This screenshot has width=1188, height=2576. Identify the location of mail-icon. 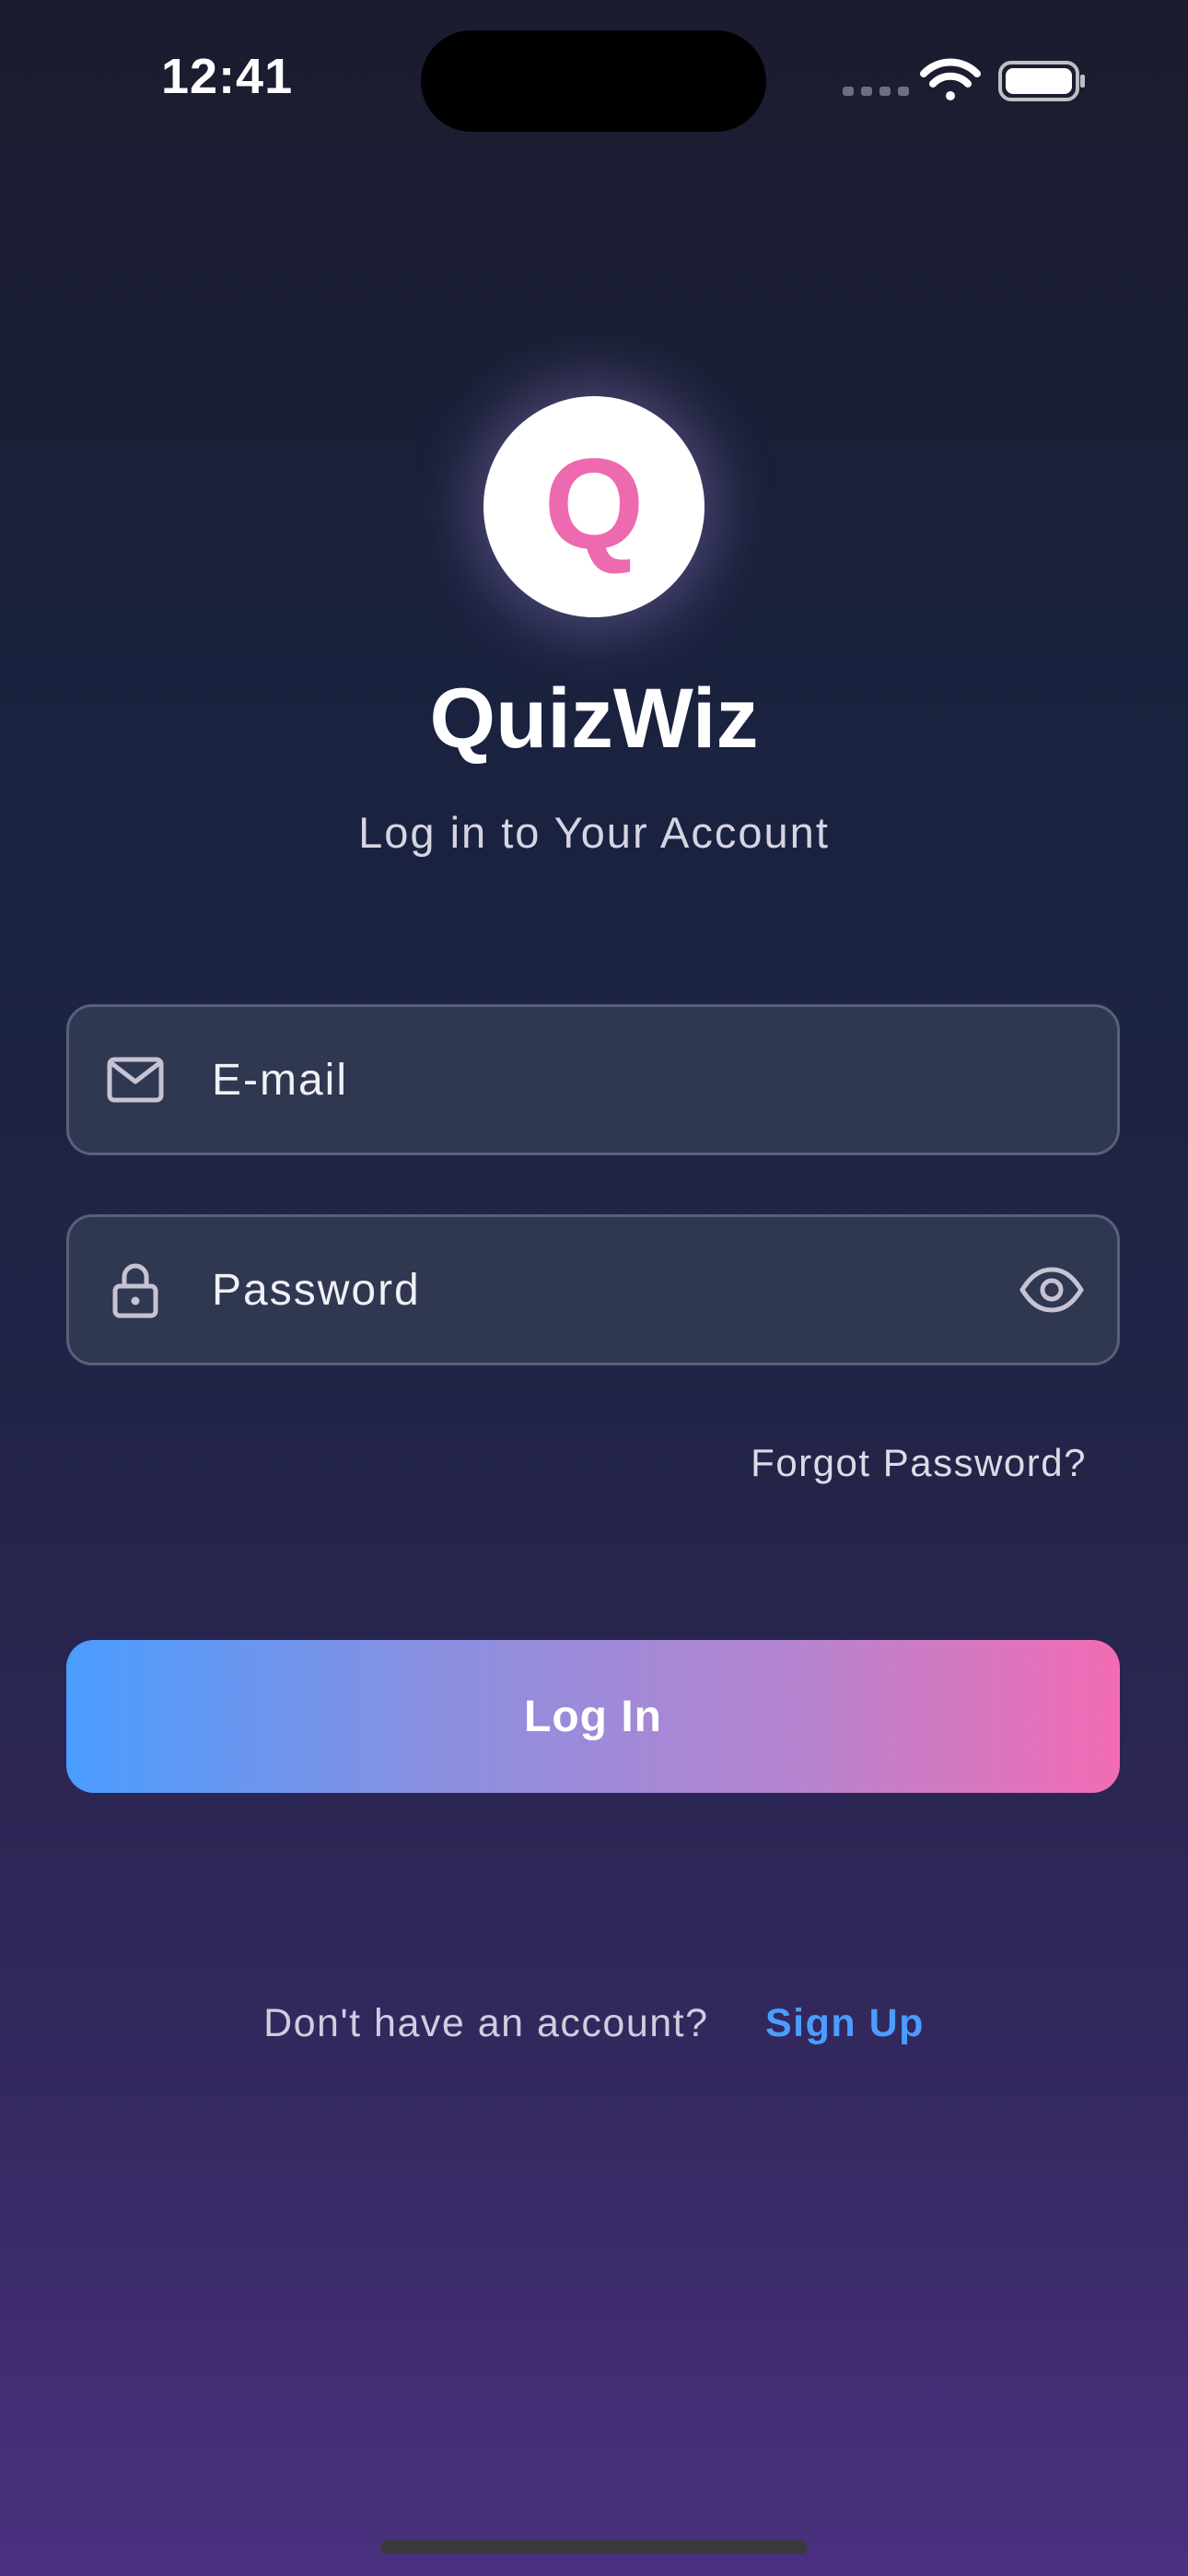
(135, 1080).